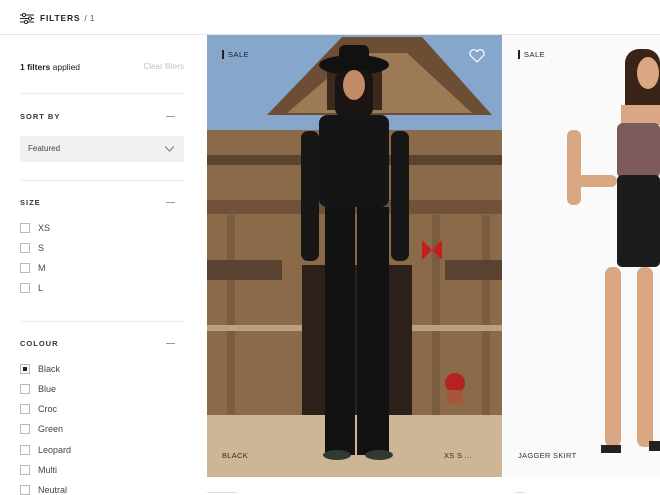 This screenshot has width=660, height=495. I want to click on applied-filters-text: 1 filters applied, so click(50, 67).